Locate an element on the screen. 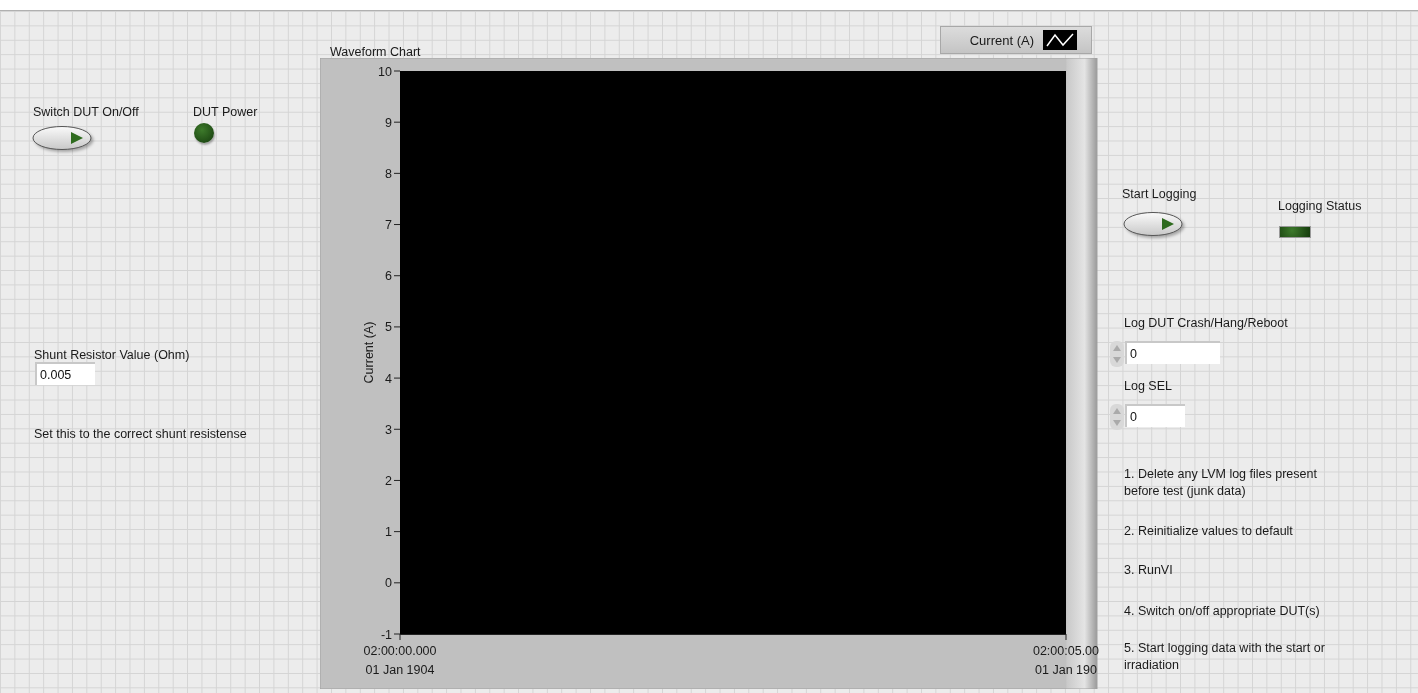 This screenshot has width=1418, height=693. y-axis-title: Current (A) is located at coordinates (369, 352).